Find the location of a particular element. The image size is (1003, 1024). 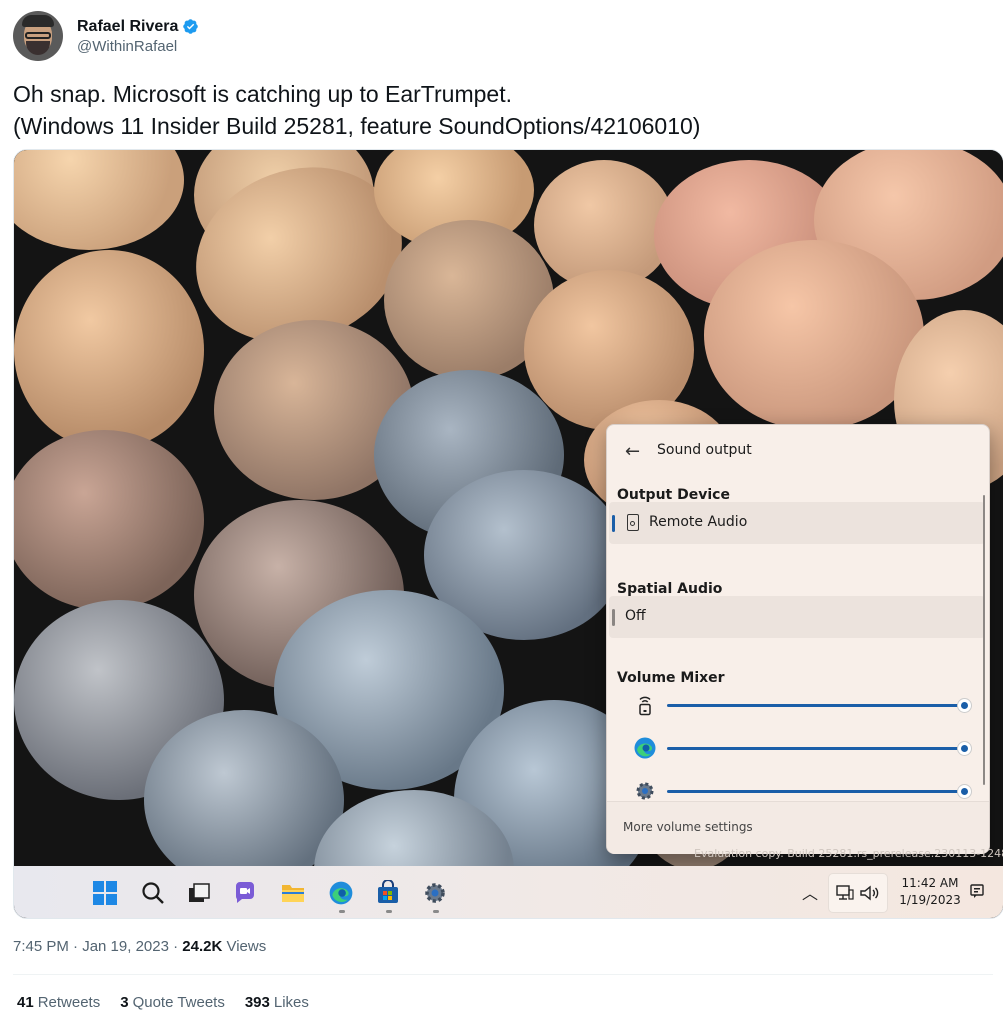

author-handle: @WithinRafael is located at coordinates (138, 46).